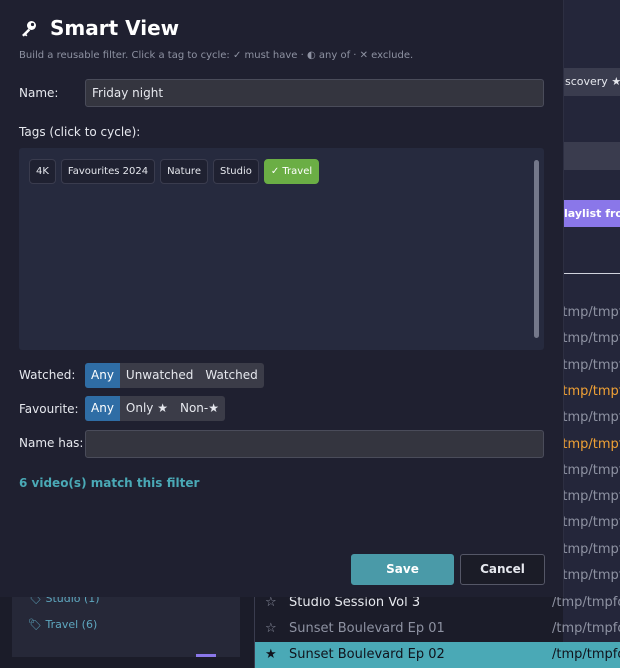 This screenshot has height=668, width=620. Describe the element at coordinates (314, 444) in the screenshot. I see `name-has-input` at that location.